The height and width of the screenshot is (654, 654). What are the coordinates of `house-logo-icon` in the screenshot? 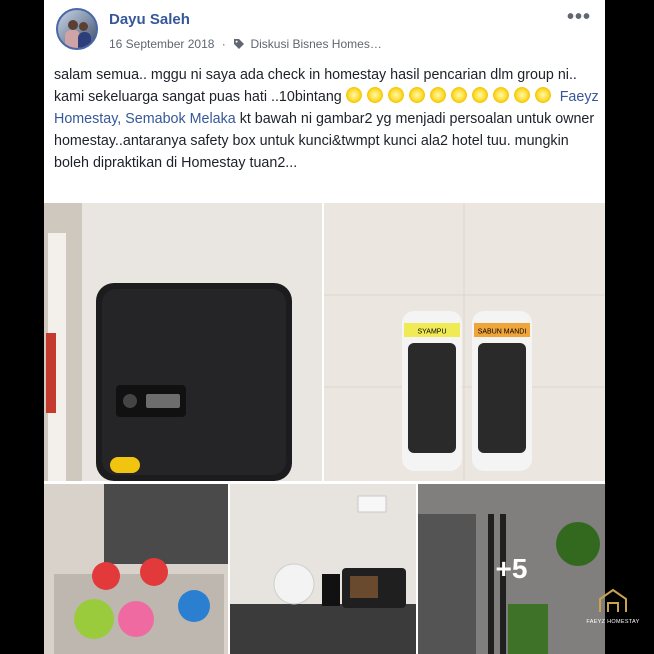 It's located at (613, 600).